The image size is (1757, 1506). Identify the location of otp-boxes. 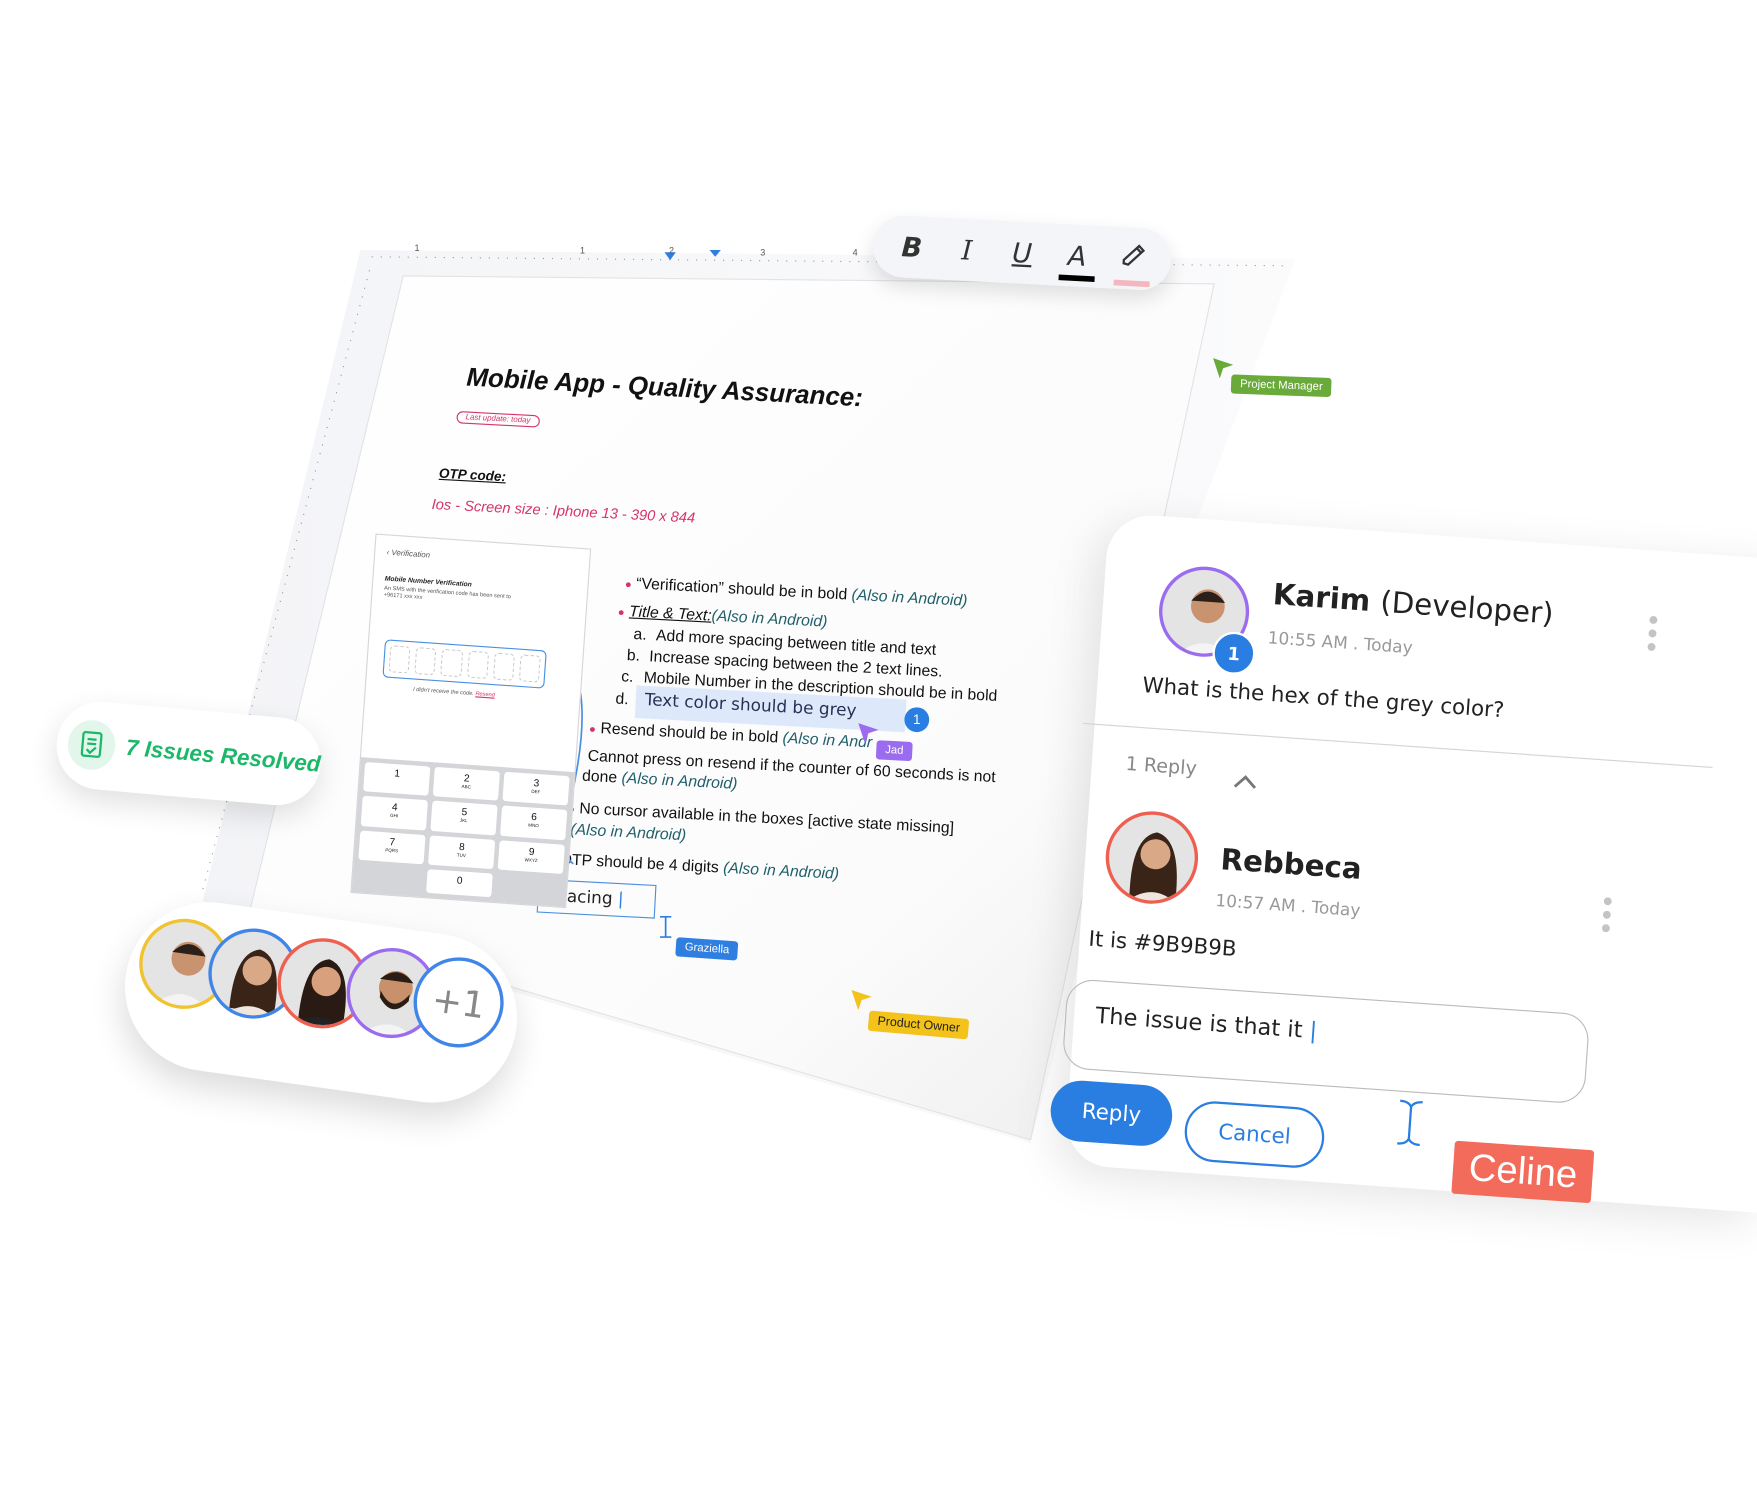
(464, 664).